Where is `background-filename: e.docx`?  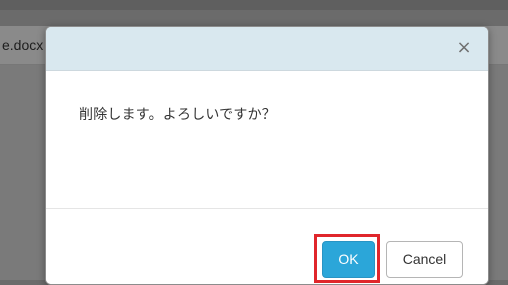
background-filename: e.docx is located at coordinates (23, 45).